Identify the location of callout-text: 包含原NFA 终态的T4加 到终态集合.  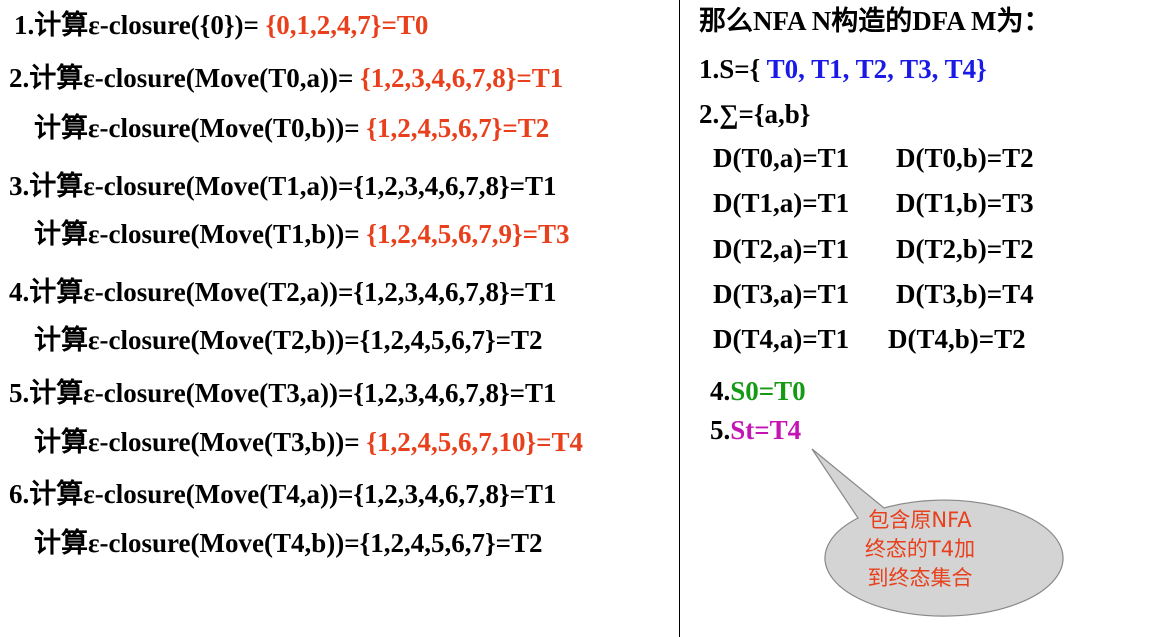
(920, 549).